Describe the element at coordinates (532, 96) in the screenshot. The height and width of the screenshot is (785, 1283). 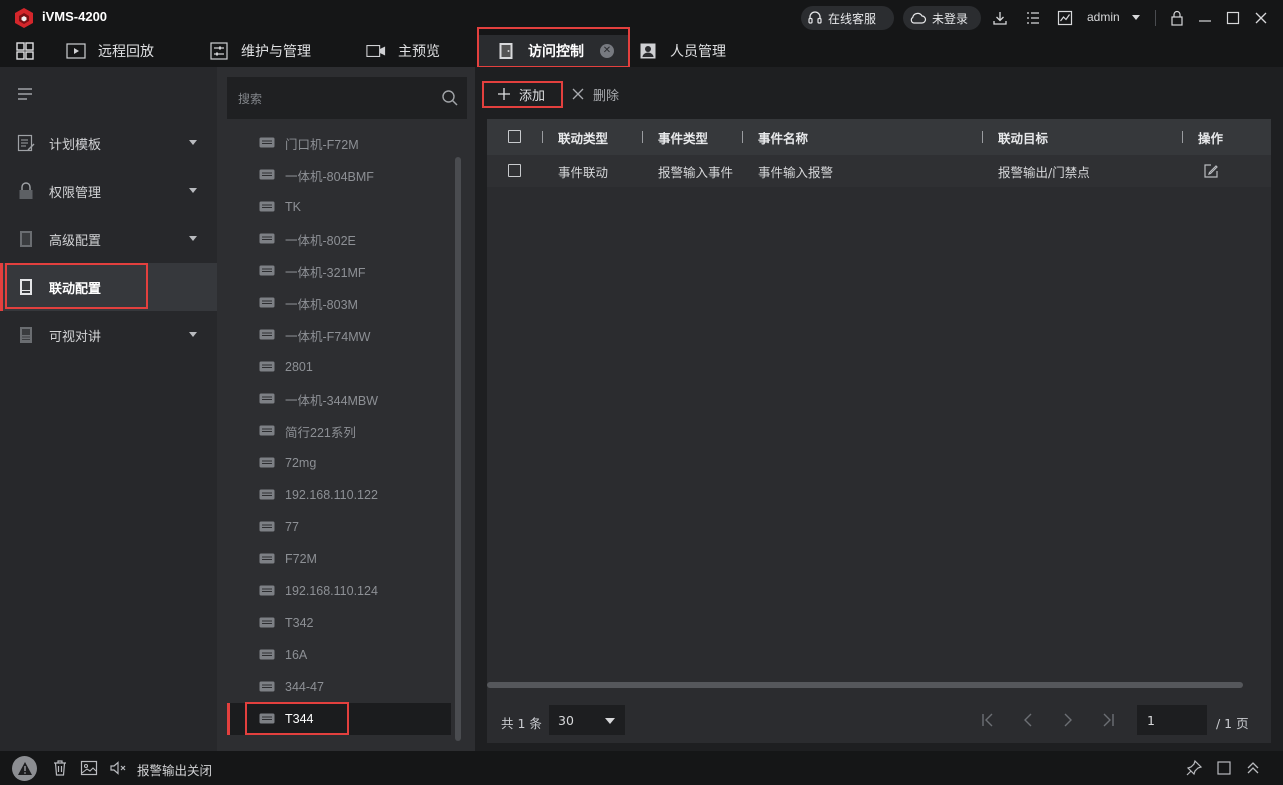
I see `add-button-label: 添加` at that location.